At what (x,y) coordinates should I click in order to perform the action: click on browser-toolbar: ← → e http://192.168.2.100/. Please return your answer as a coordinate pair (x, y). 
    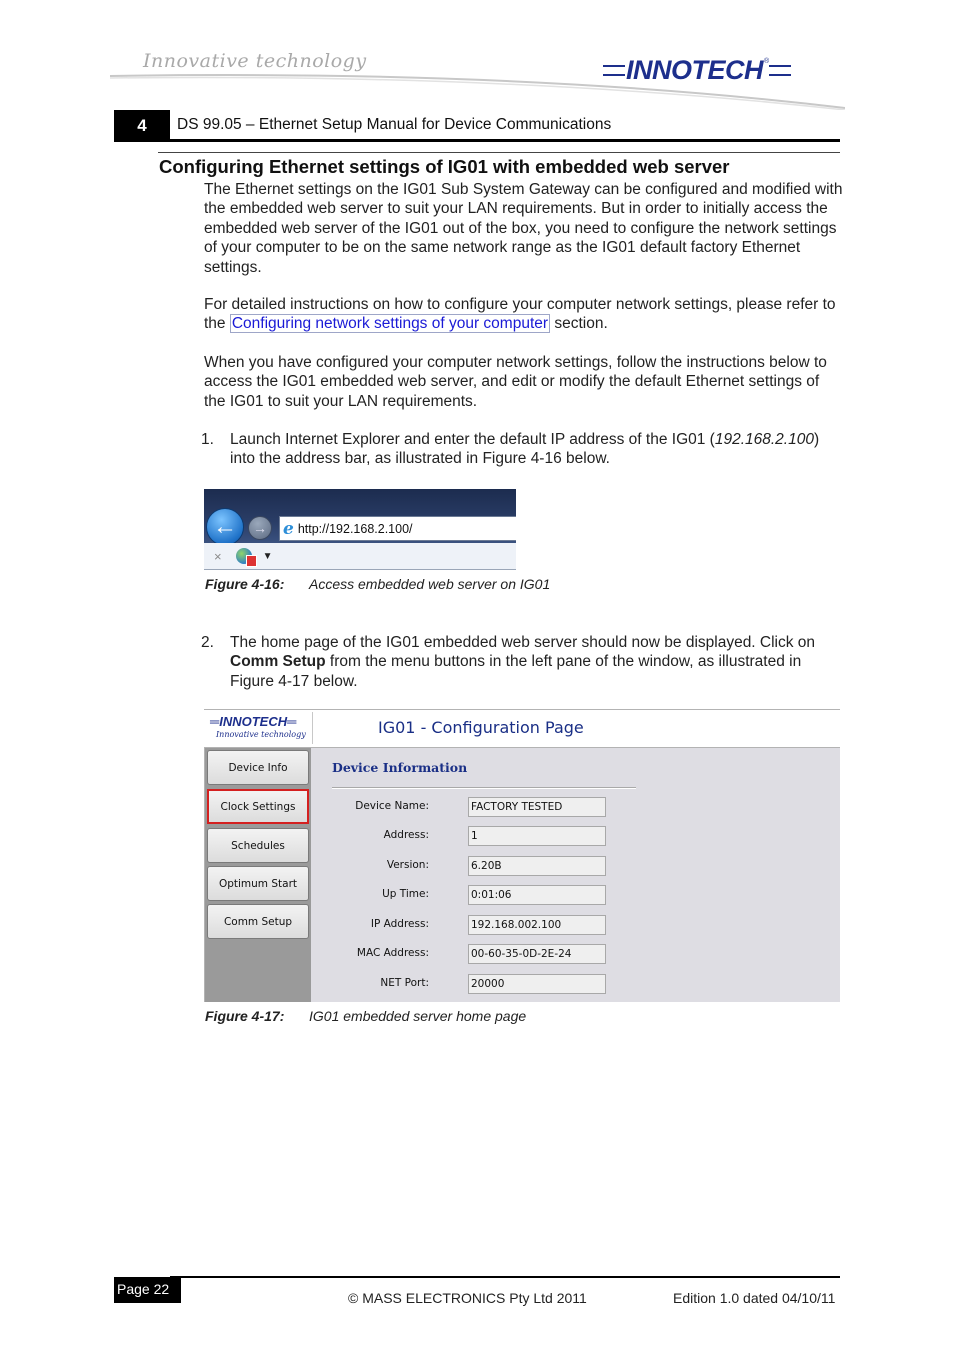
    Looking at the image, I should click on (360, 517).